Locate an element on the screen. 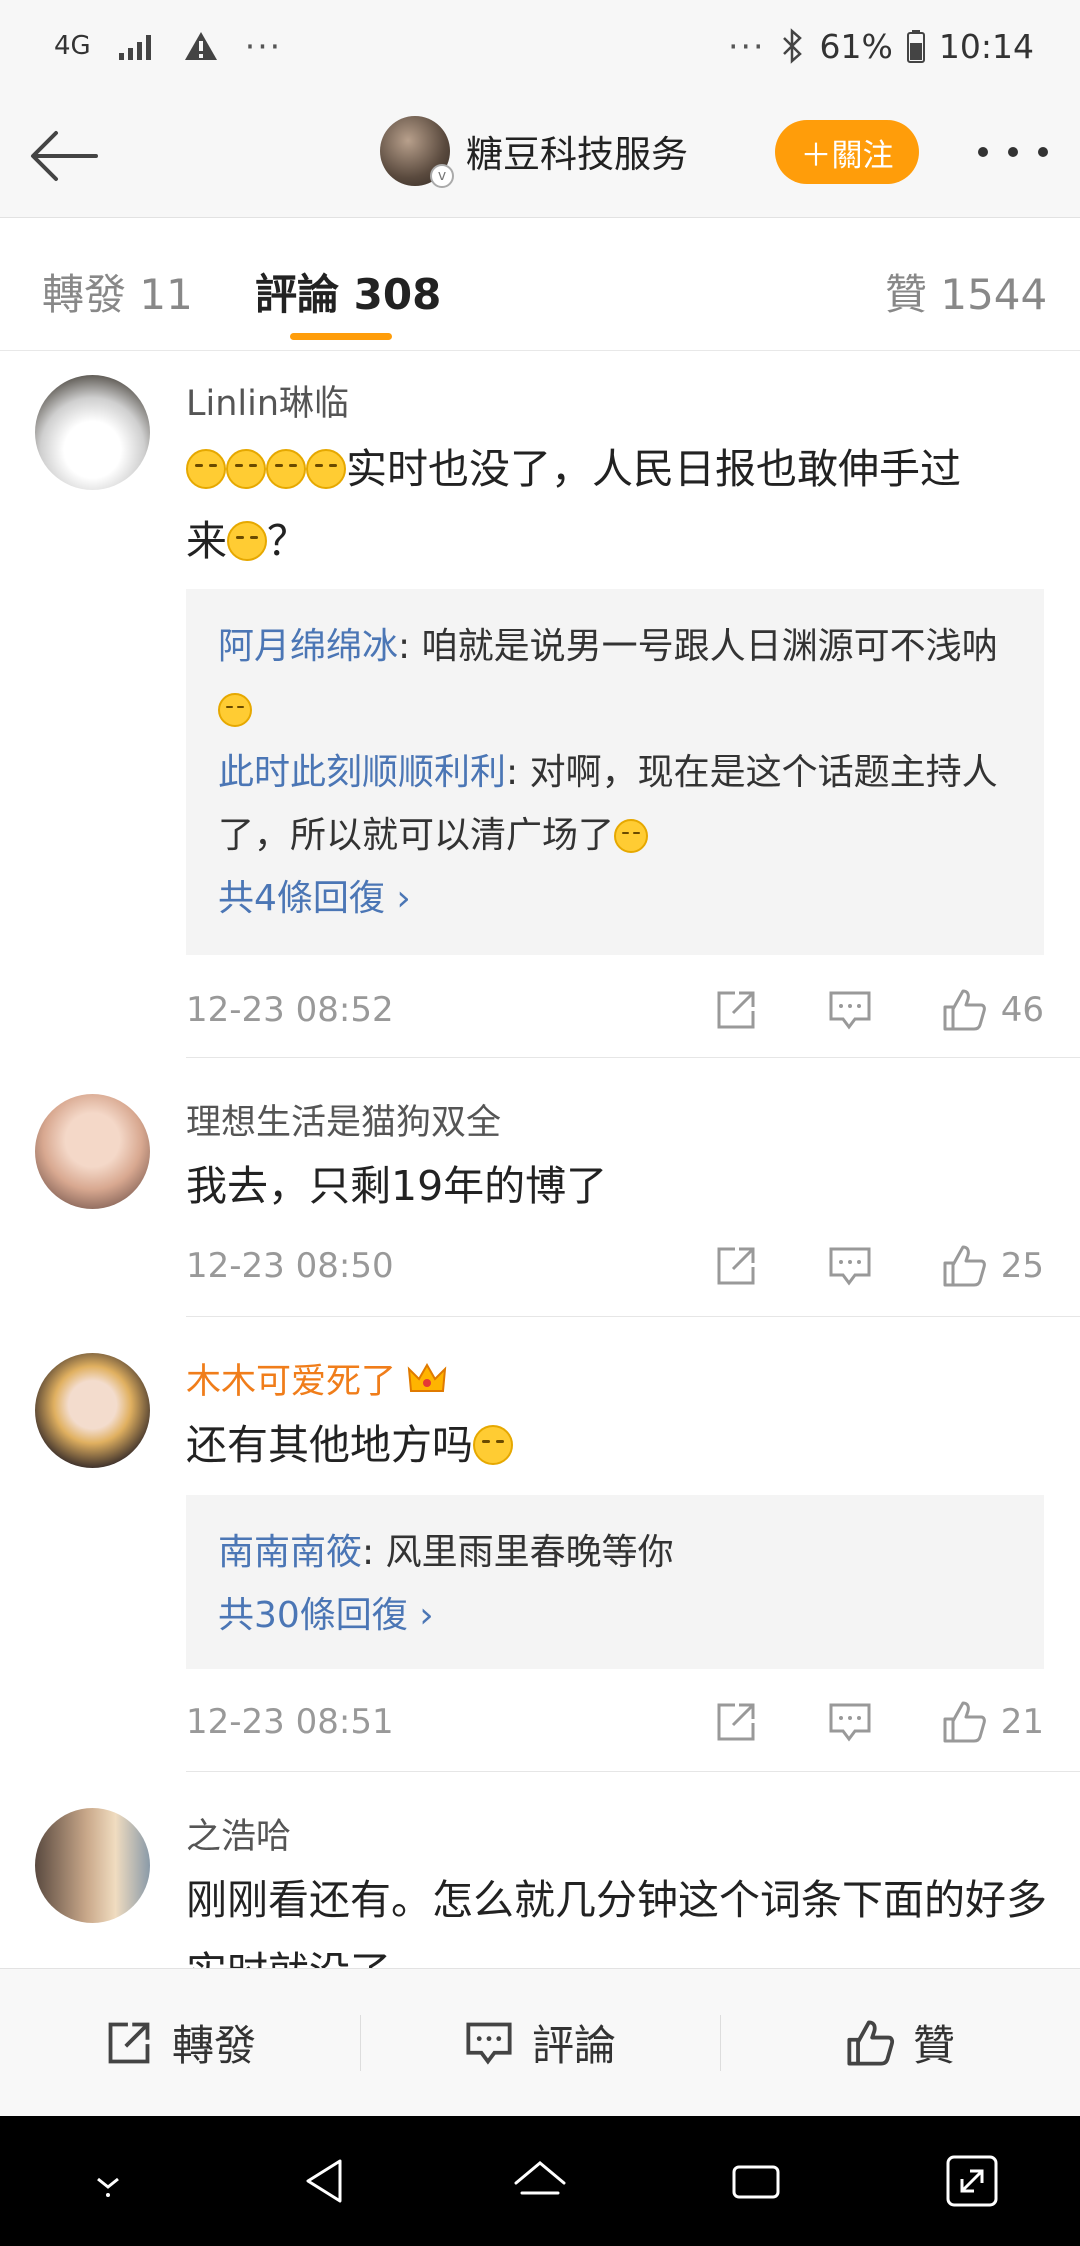  tab-repost: 轉發 11 is located at coordinates (117, 291).